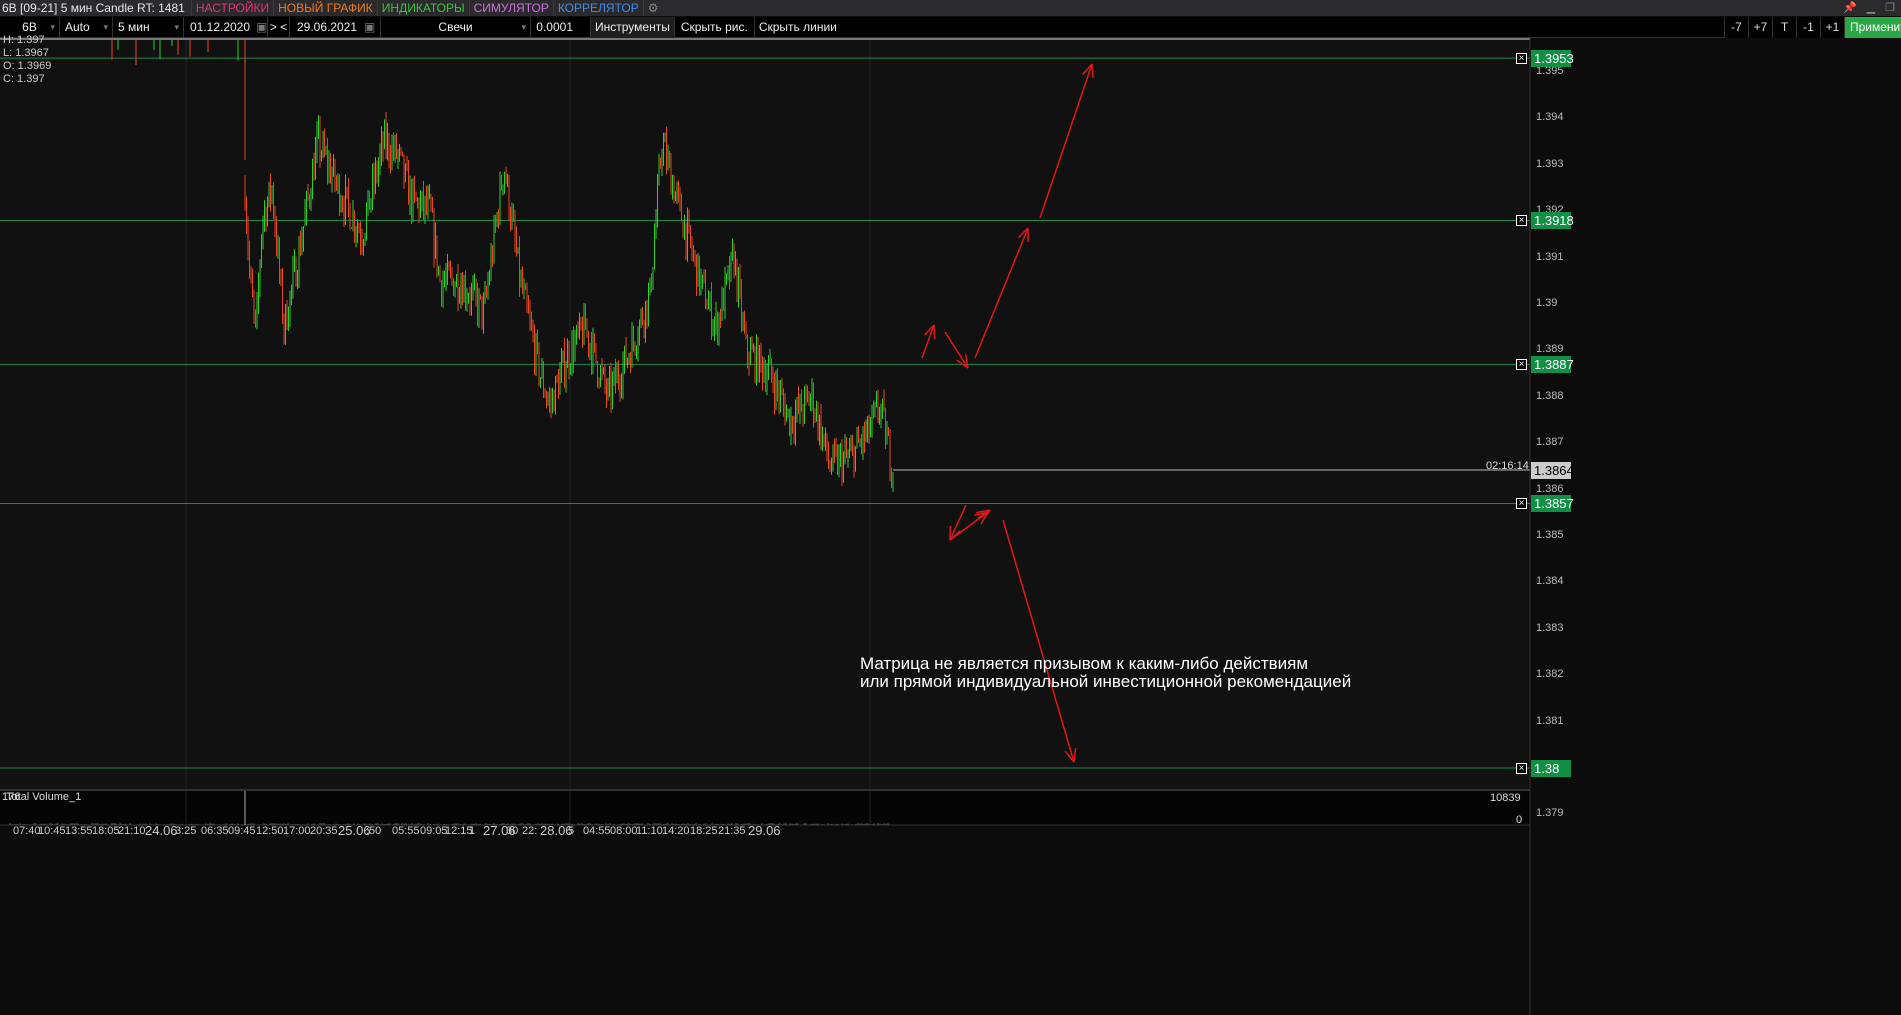 Image resolution: width=1901 pixels, height=1015 pixels. I want to click on price-tick: 1.382, so click(1550, 674).